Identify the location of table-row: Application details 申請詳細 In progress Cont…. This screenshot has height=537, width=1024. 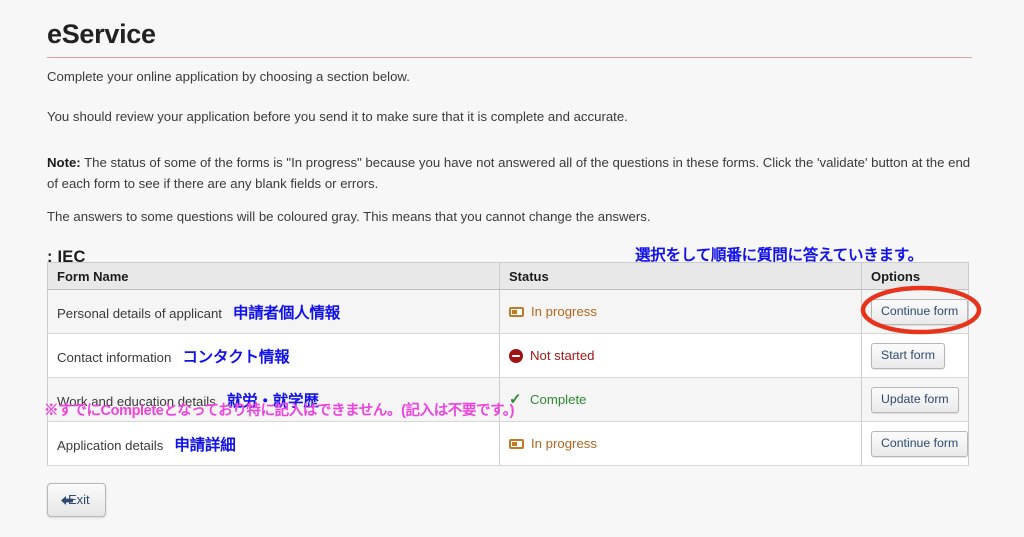
(508, 443).